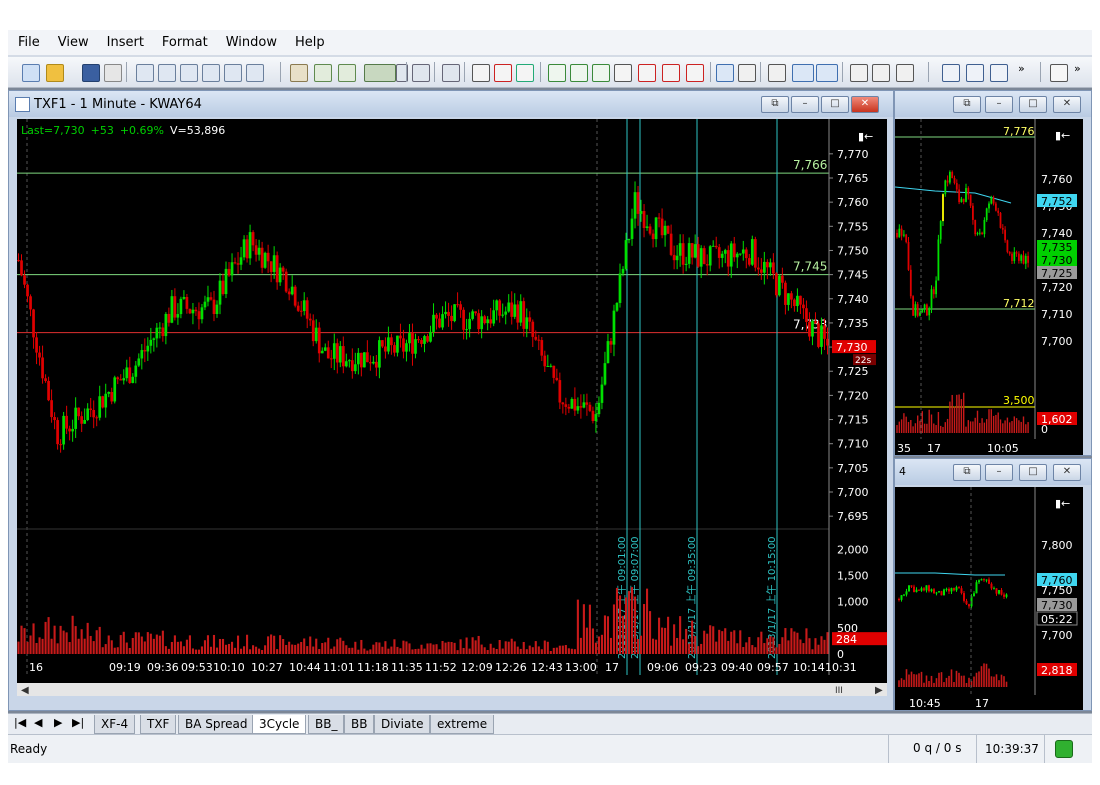 The image size is (1100, 785). I want to click on zoom-in-icon, so click(803, 73).